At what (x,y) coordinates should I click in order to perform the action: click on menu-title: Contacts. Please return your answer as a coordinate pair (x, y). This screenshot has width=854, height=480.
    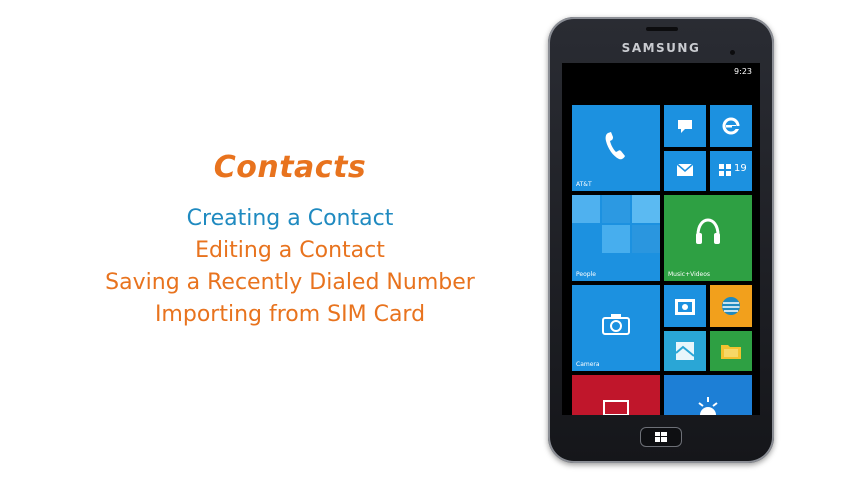
    Looking at the image, I should click on (290, 167).